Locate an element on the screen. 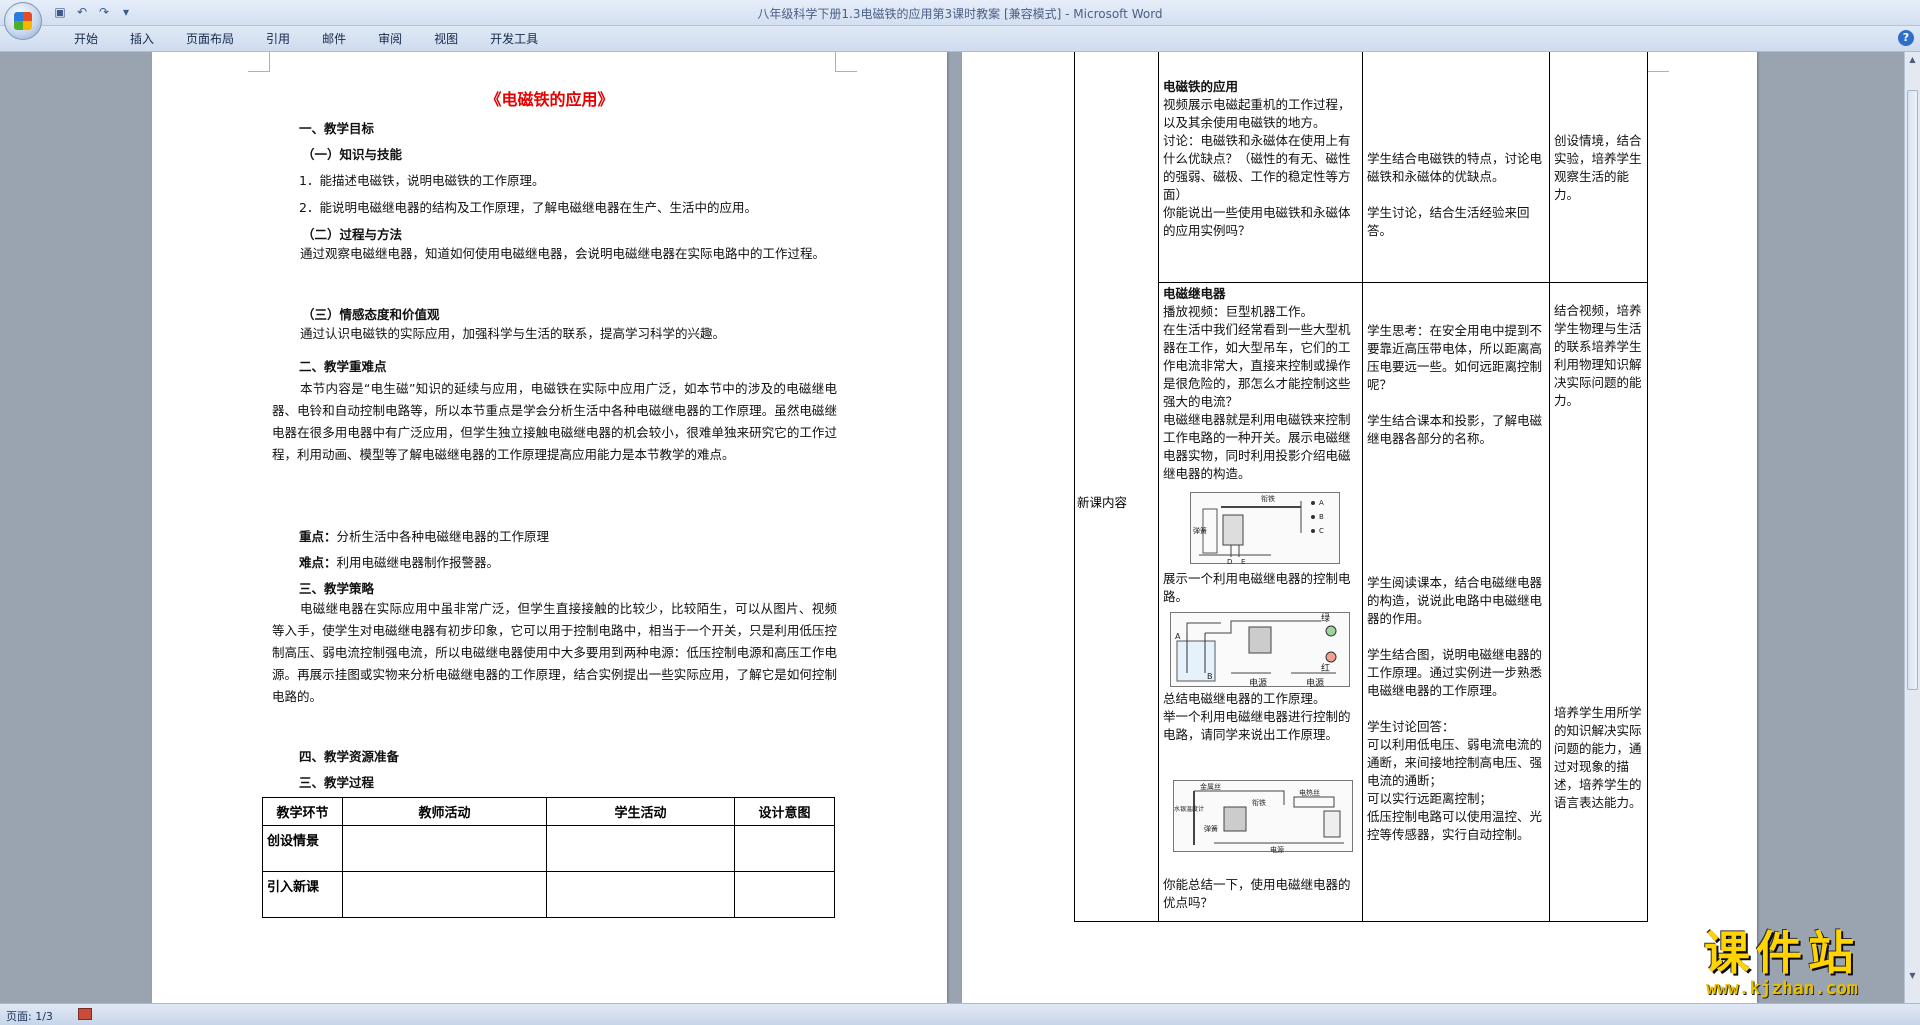 The height and width of the screenshot is (1025, 1920). alarm-circuit-figure: 金属丝 水银温度计 衔铁 弹簧 电热丝 电源 is located at coordinates (1263, 817).